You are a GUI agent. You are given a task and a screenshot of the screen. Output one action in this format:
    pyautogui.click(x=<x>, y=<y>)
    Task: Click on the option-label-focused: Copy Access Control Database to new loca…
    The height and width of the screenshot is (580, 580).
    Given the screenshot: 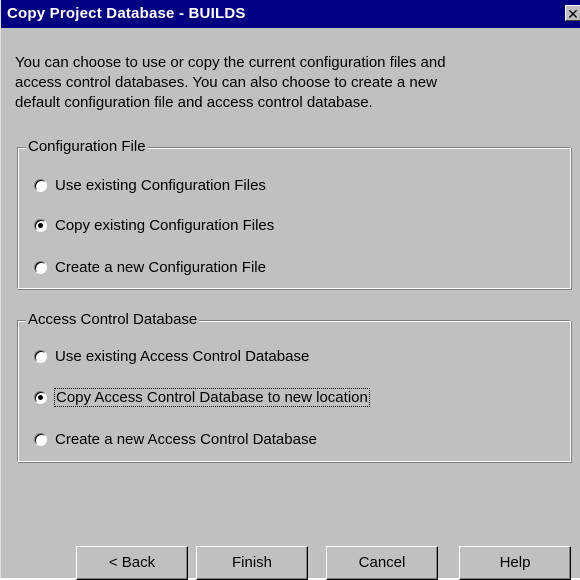 What is the action you would take?
    pyautogui.click(x=212, y=397)
    